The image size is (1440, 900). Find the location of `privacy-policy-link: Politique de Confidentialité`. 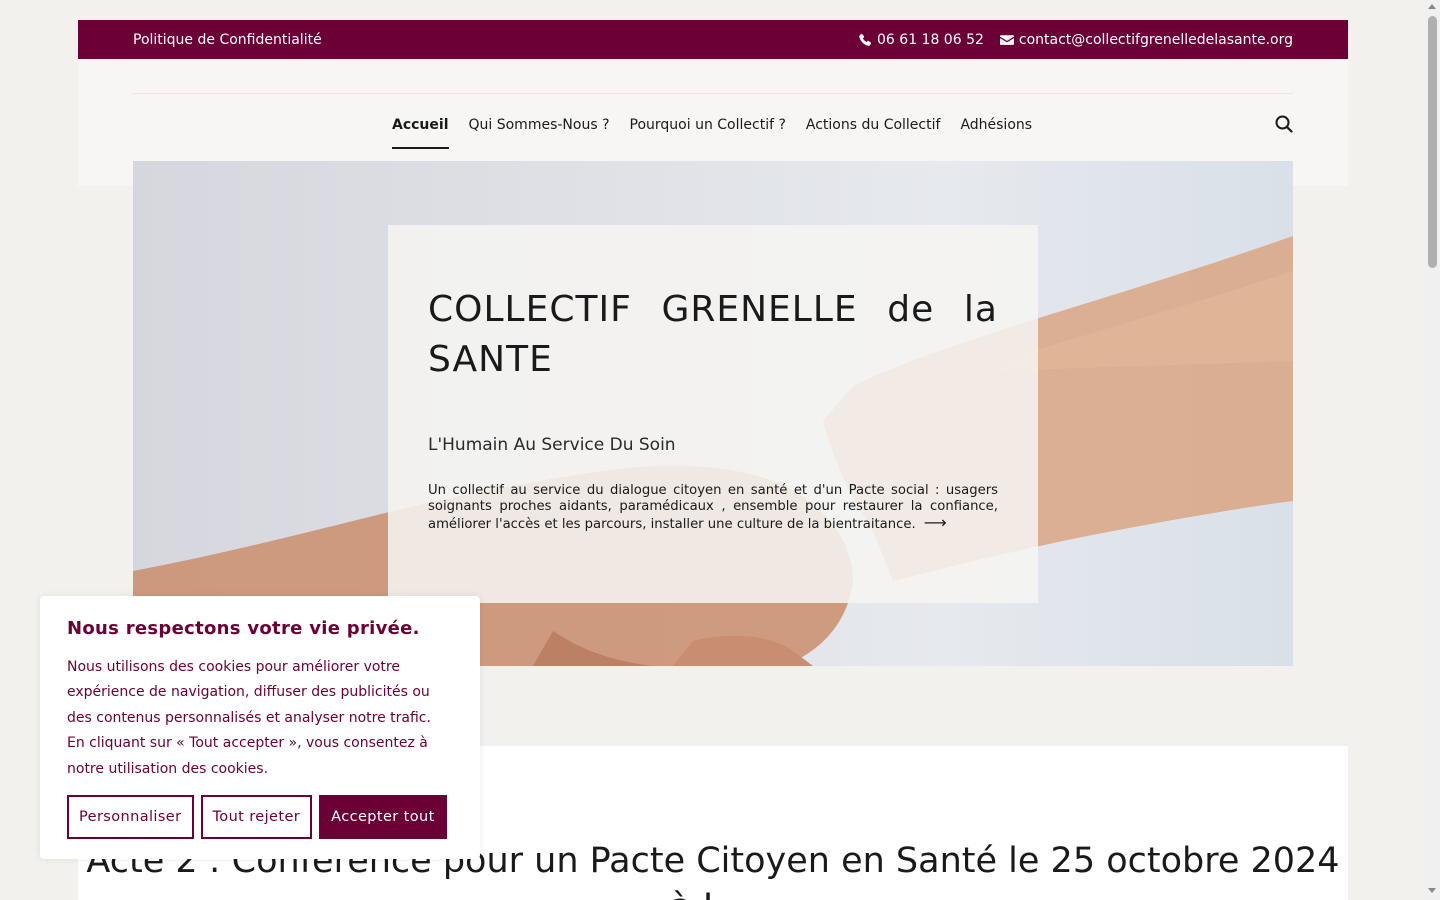

privacy-policy-link: Politique de Confidentialité is located at coordinates (227, 40).